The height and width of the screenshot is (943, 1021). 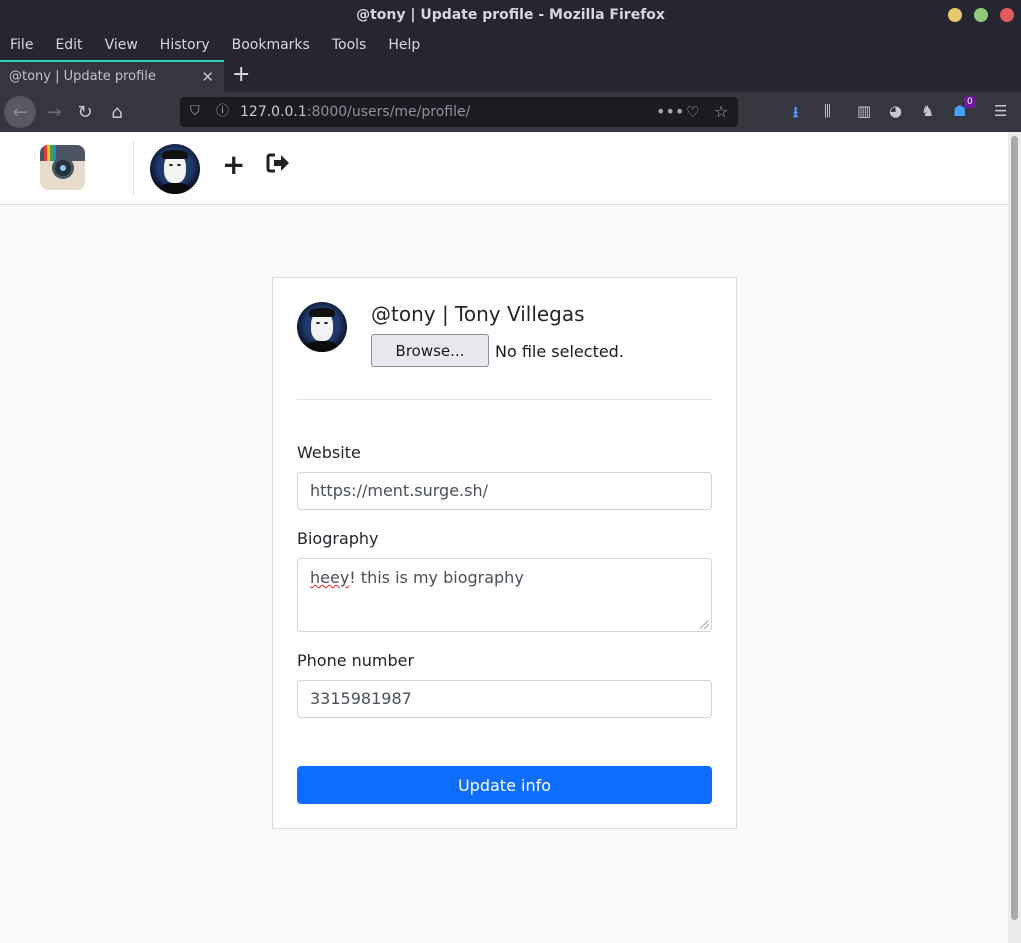 I want to click on window-titlebar: @tony | Update profile - Mozilla Firefox, so click(x=510, y=15).